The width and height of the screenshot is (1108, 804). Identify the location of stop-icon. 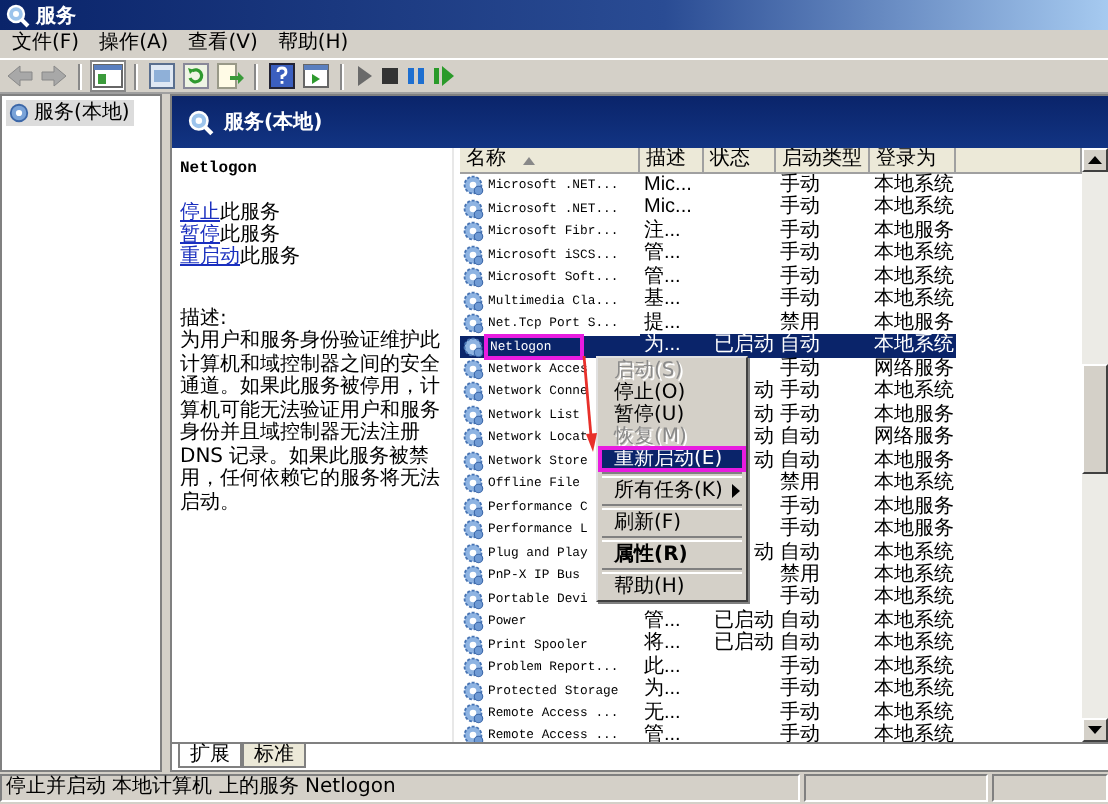
(390, 76).